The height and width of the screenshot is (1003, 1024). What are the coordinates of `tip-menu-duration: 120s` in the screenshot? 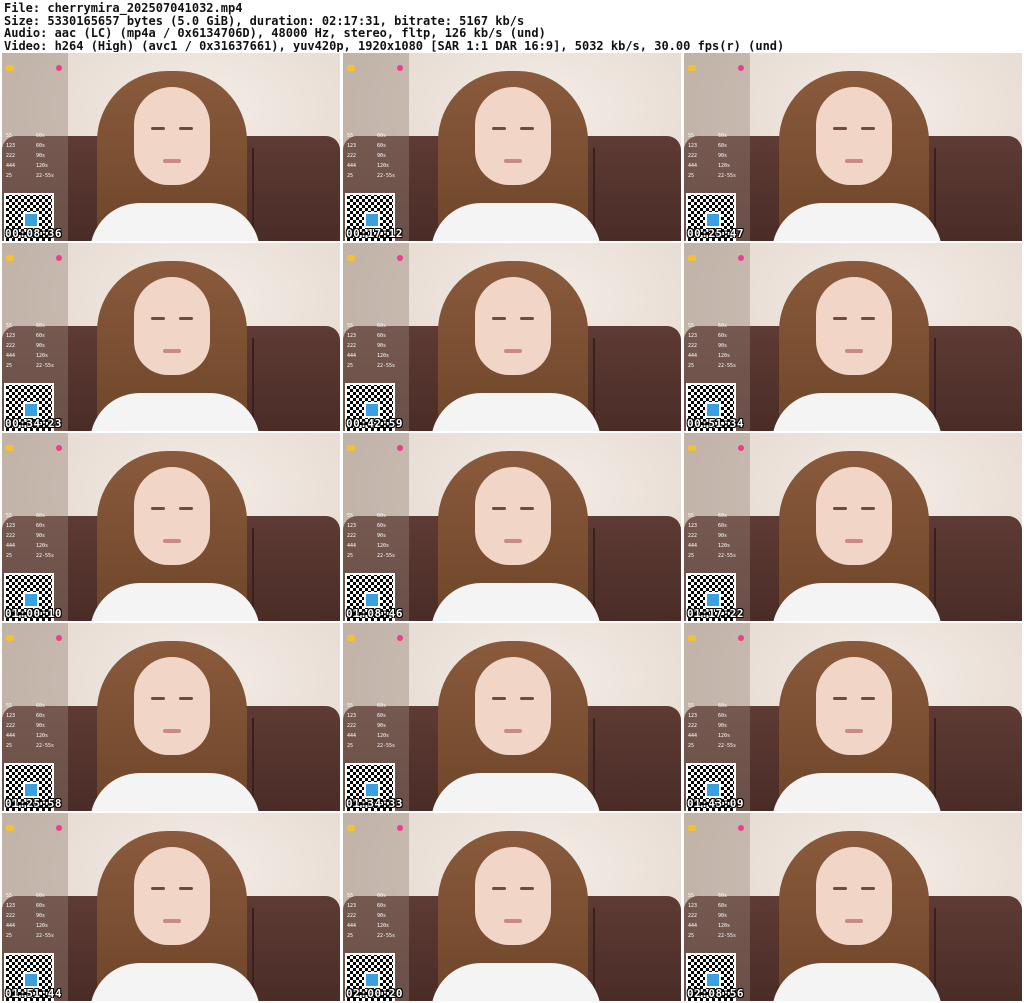 It's located at (724, 166).